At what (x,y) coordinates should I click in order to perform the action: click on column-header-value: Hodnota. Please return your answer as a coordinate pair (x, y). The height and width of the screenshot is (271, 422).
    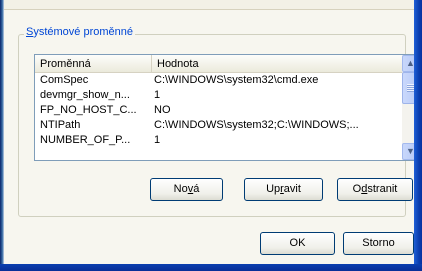
    Looking at the image, I should click on (277, 64).